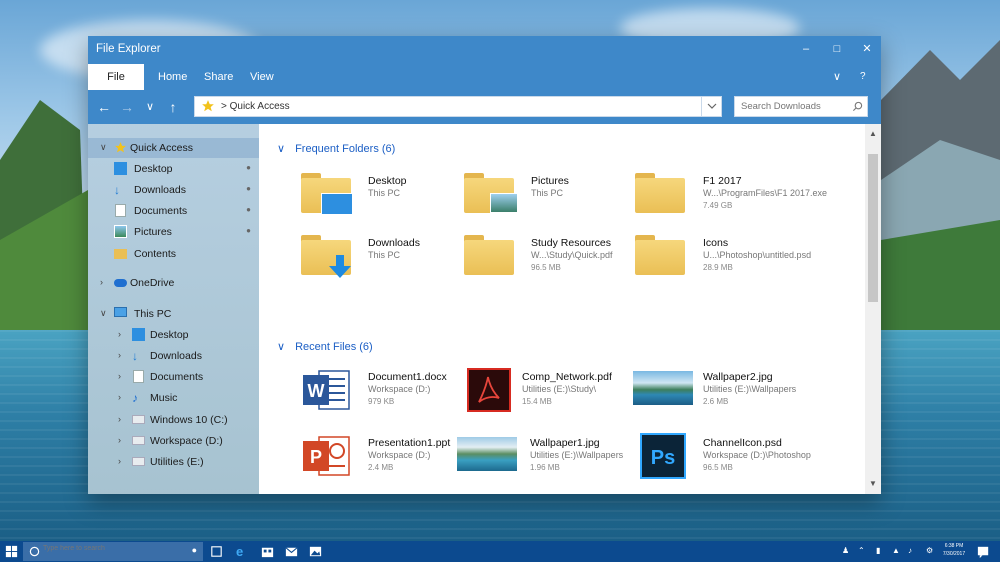 The width and height of the screenshot is (1000, 562). I want to click on folder-tile-desktop: Desktop This PC, so click(376, 199).